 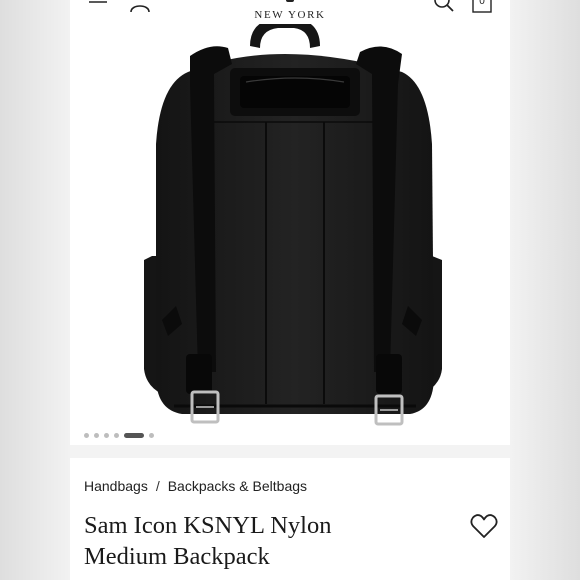 What do you see at coordinates (290, 451) in the screenshot?
I see `section-divider` at bounding box center [290, 451].